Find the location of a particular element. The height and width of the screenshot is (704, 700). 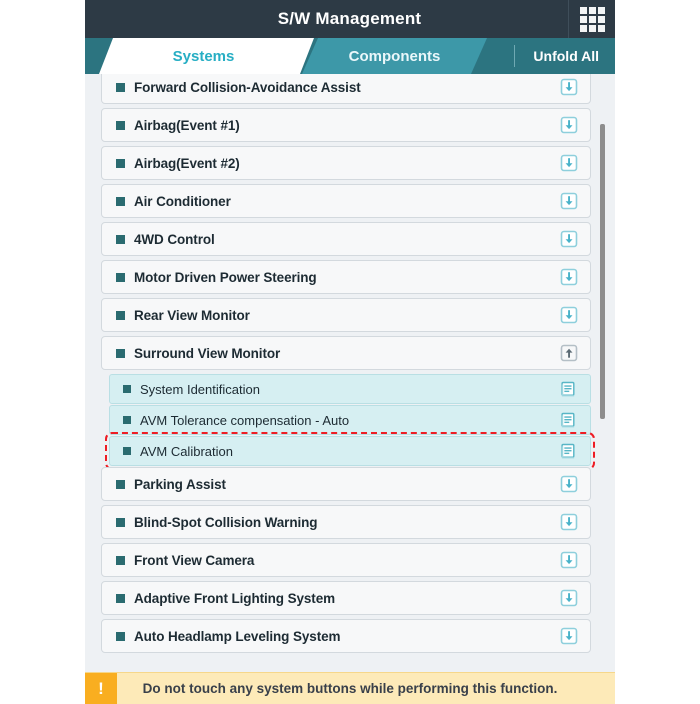

system-list-item-label: Airbag(Event #1) is located at coordinates (187, 125).